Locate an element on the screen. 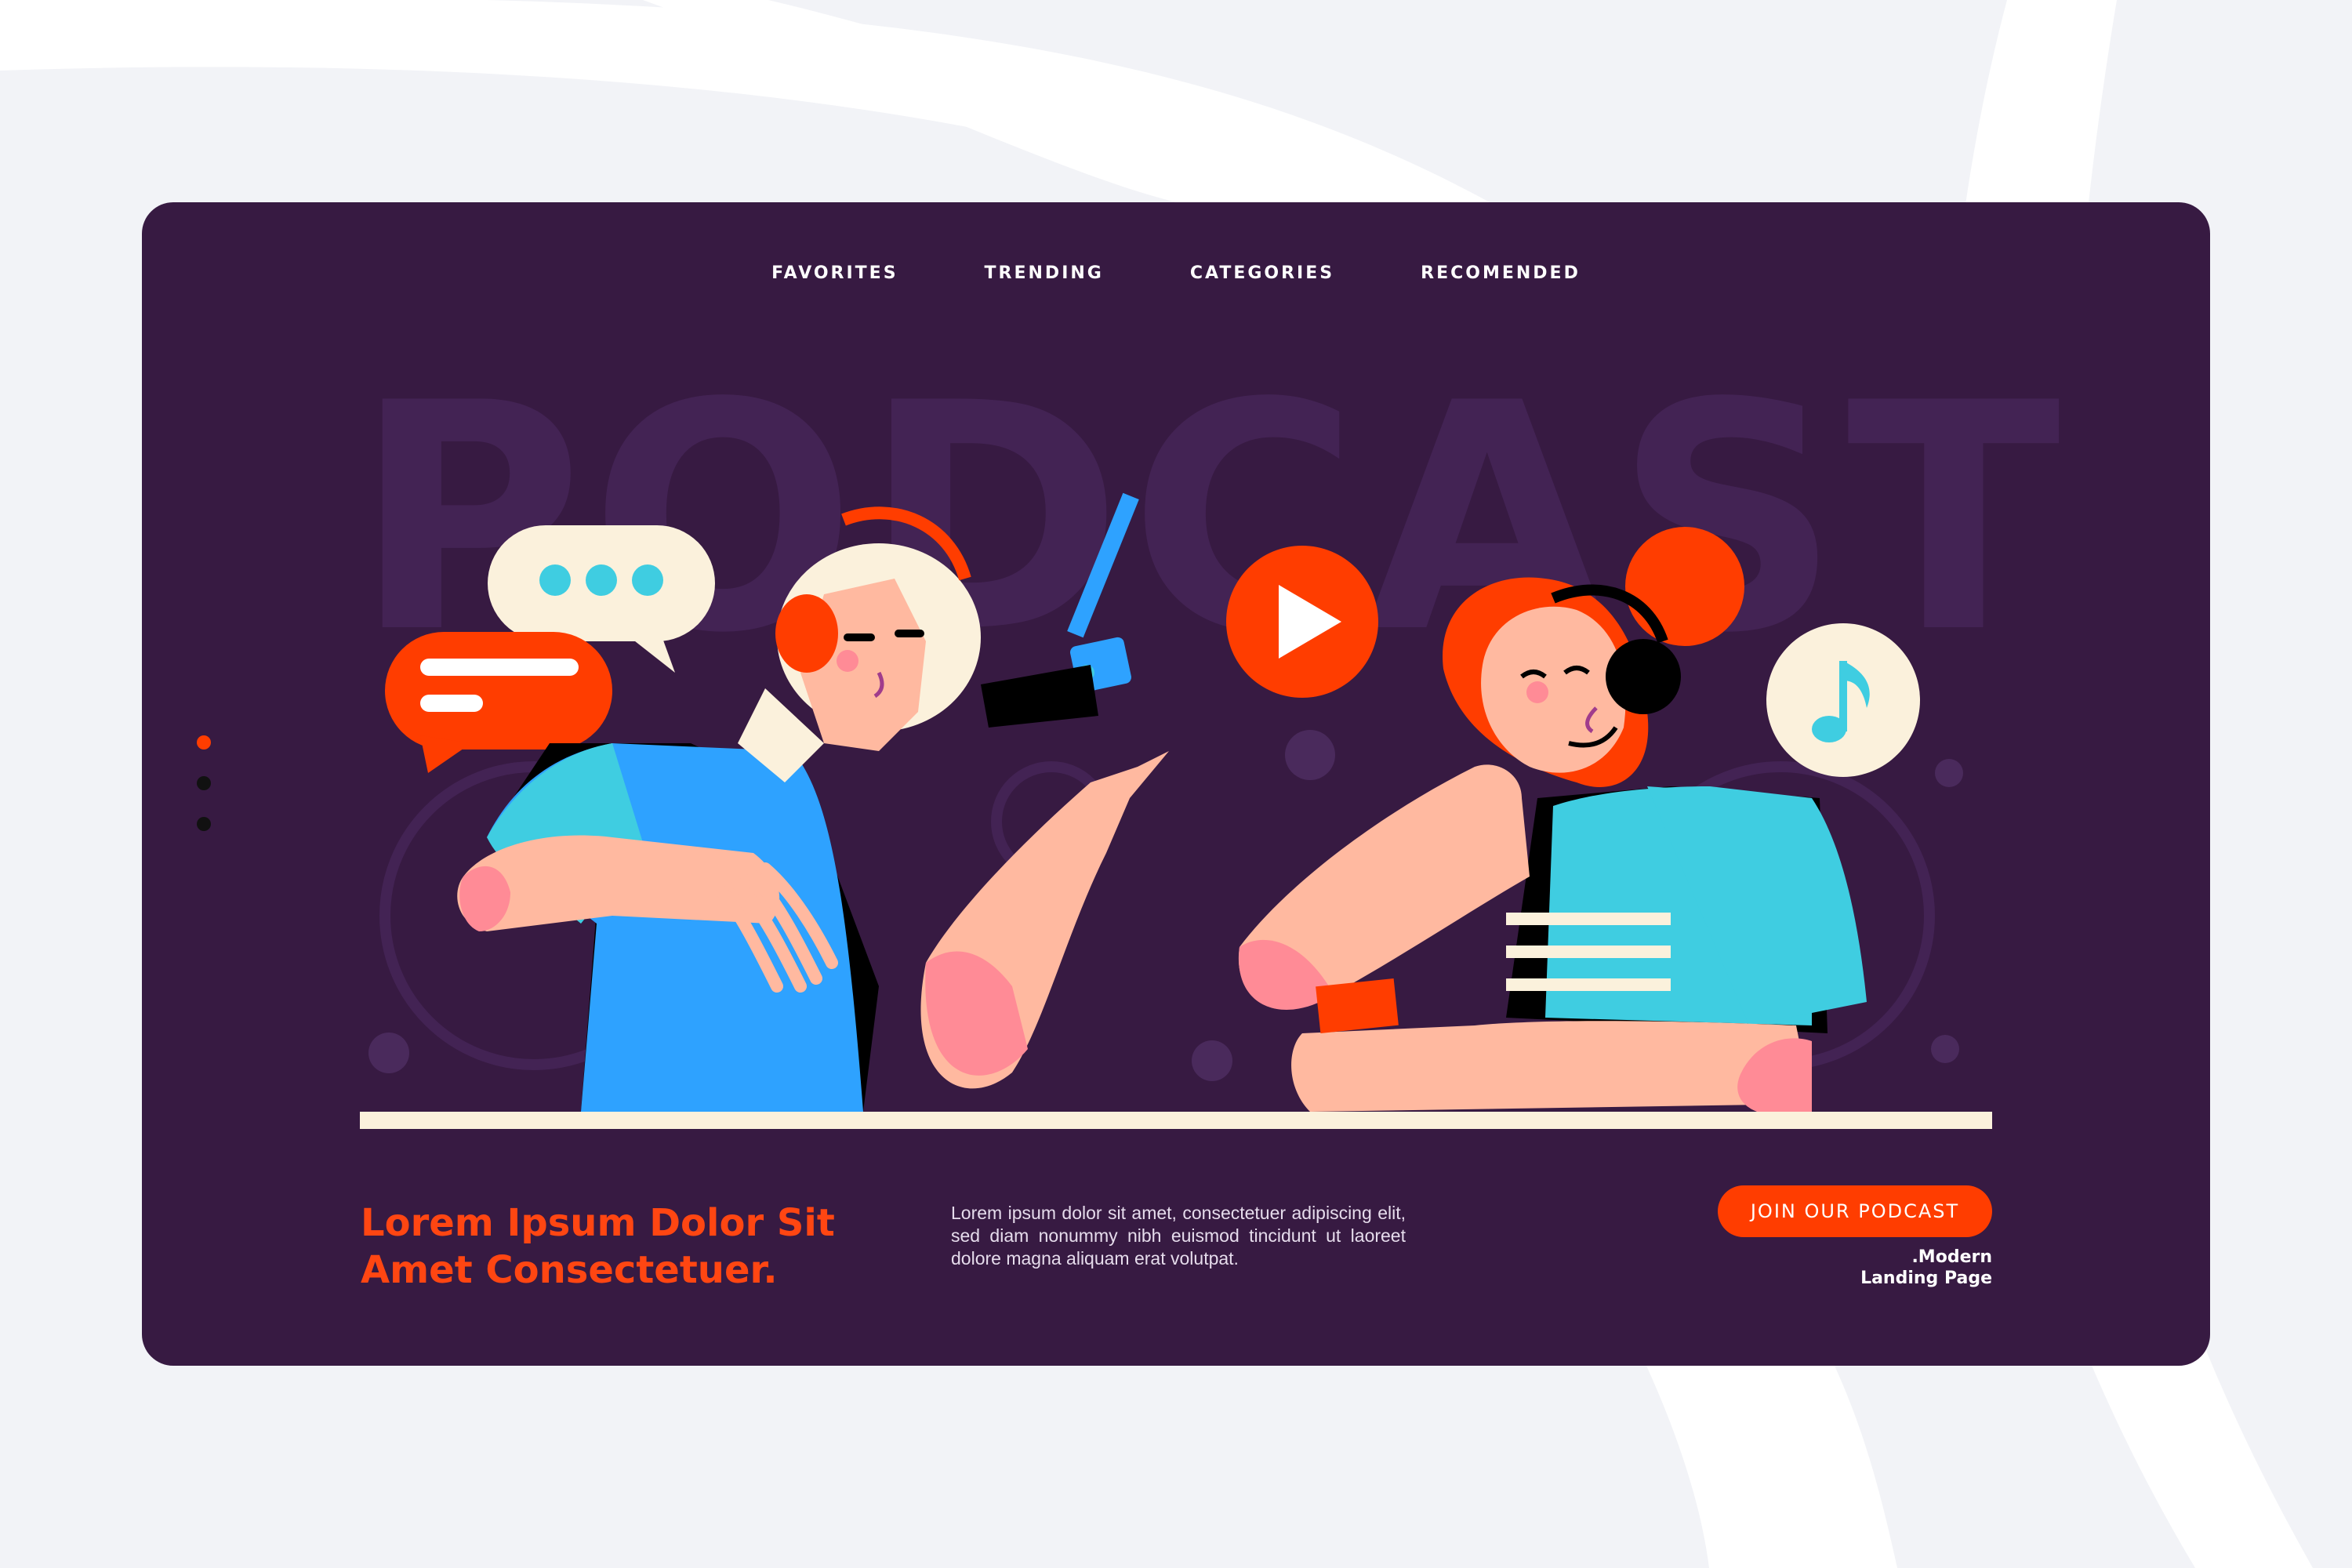 The width and height of the screenshot is (2352, 1568). desk is located at coordinates (1176, 1120).